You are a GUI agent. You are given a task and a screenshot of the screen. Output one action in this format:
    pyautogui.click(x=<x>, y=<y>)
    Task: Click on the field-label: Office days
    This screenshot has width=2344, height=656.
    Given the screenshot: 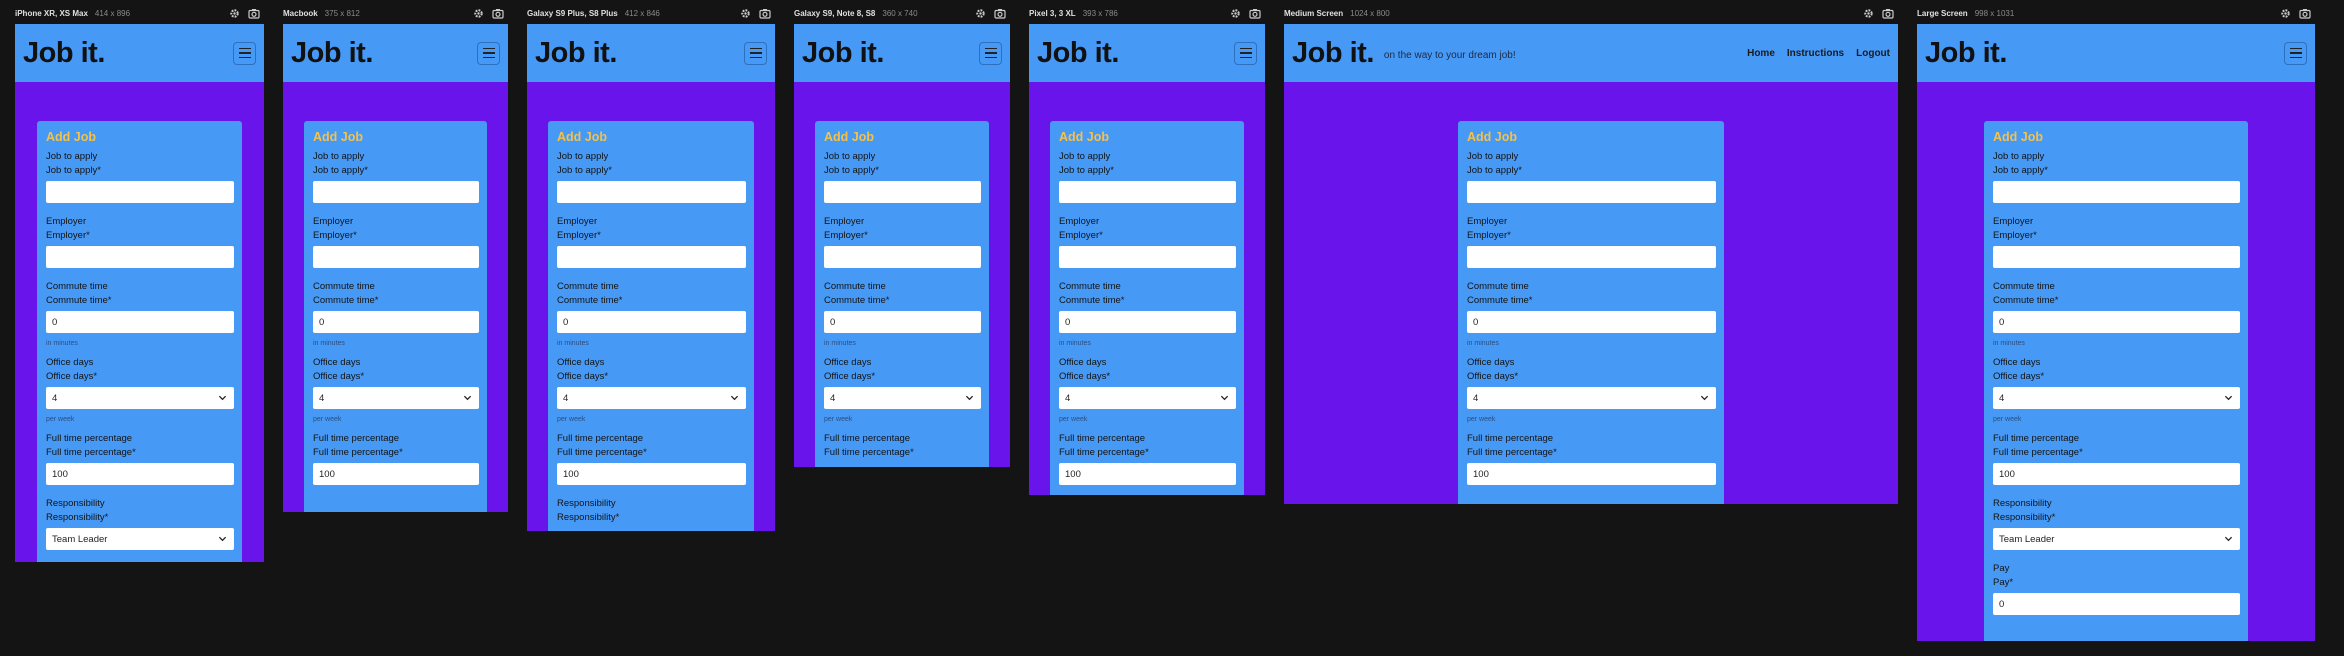 What is the action you would take?
    pyautogui.click(x=1491, y=362)
    